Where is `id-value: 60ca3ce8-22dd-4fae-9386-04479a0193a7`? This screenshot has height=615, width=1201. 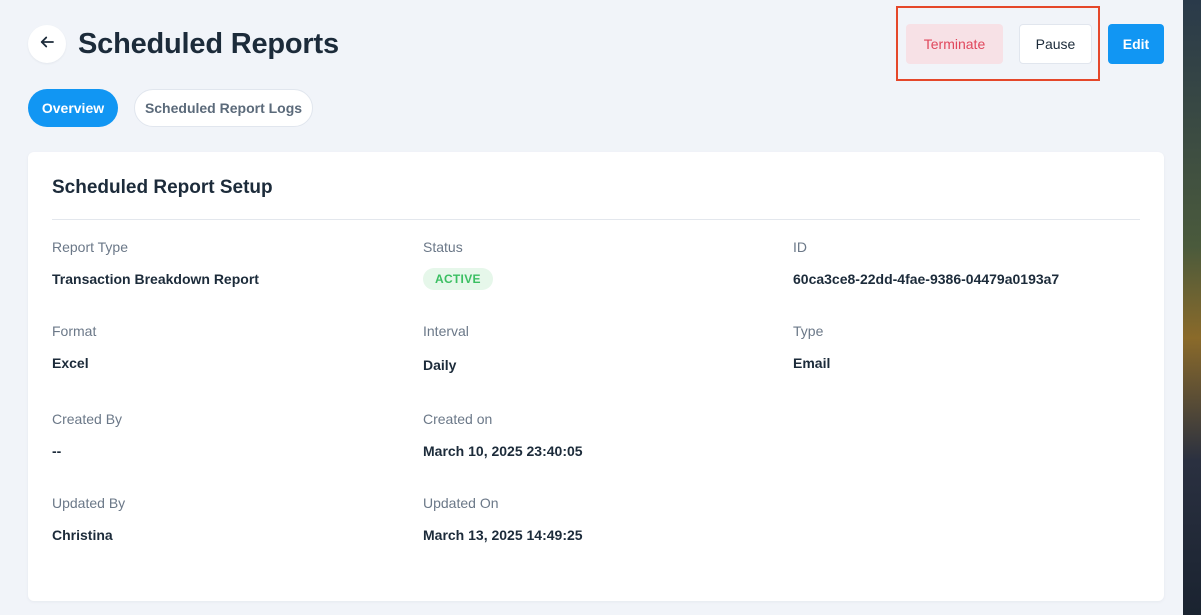
id-value: 60ca3ce8-22dd-4fae-9386-04479a0193a7 is located at coordinates (926, 279).